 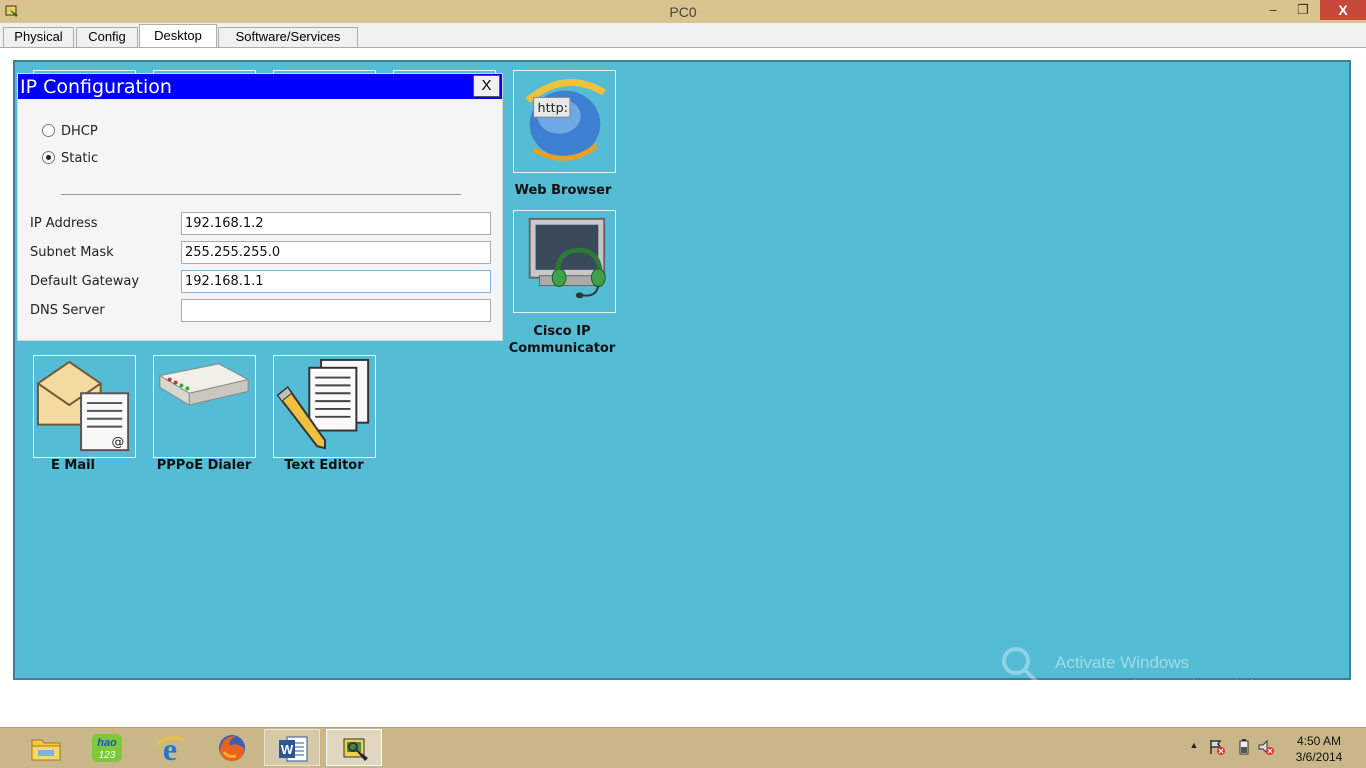 I want to click on dhcp-label: DHCP, so click(x=79, y=131).